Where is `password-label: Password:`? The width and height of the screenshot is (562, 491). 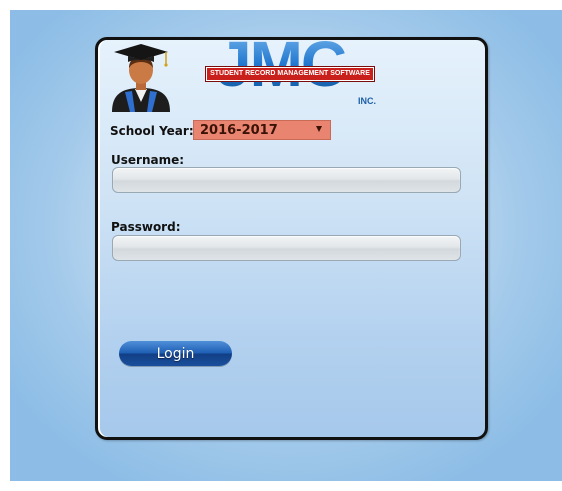
password-label: Password: is located at coordinates (146, 227).